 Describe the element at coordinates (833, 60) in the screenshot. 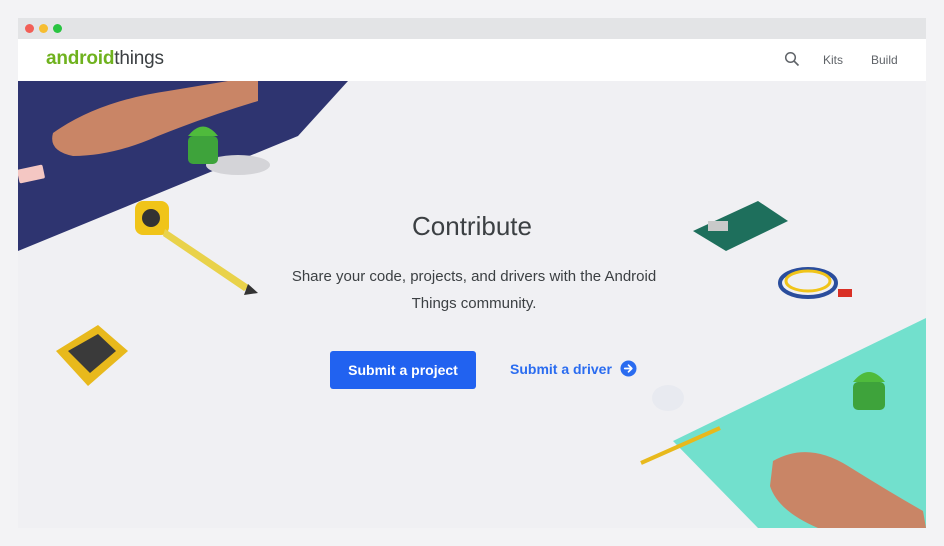

I see `nav-link-kits: Kits` at that location.